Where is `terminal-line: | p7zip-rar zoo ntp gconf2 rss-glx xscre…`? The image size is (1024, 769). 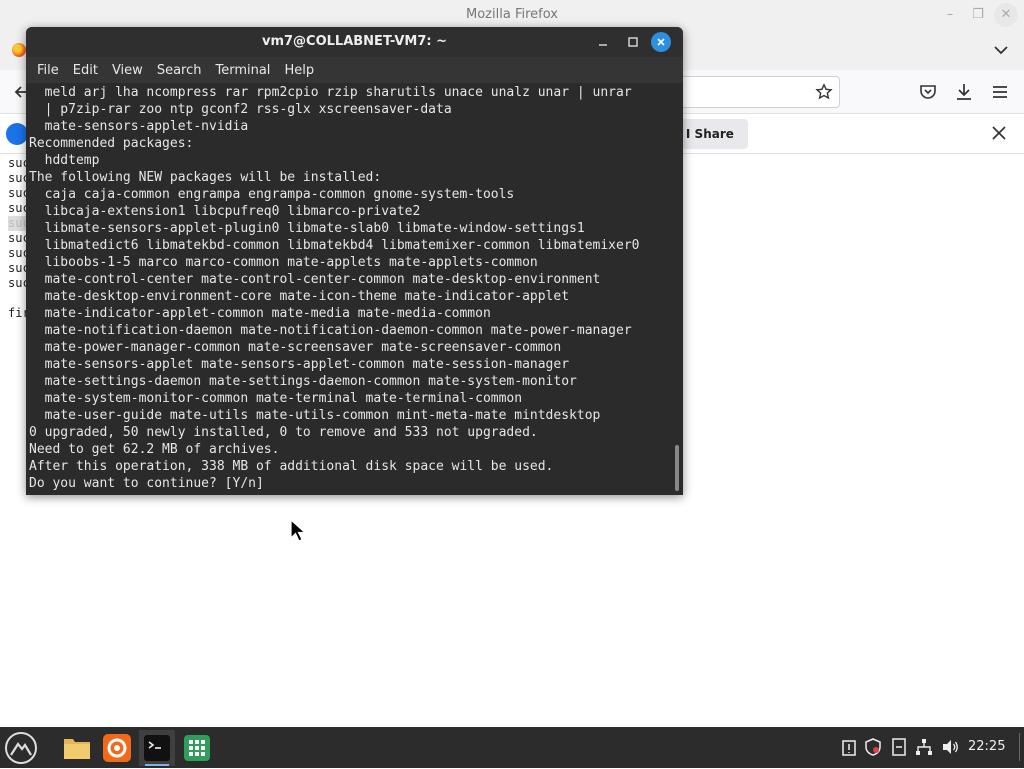 terminal-line: | p7zip-rar zoo ntp gconf2 rss-glx xscre… is located at coordinates (240, 109).